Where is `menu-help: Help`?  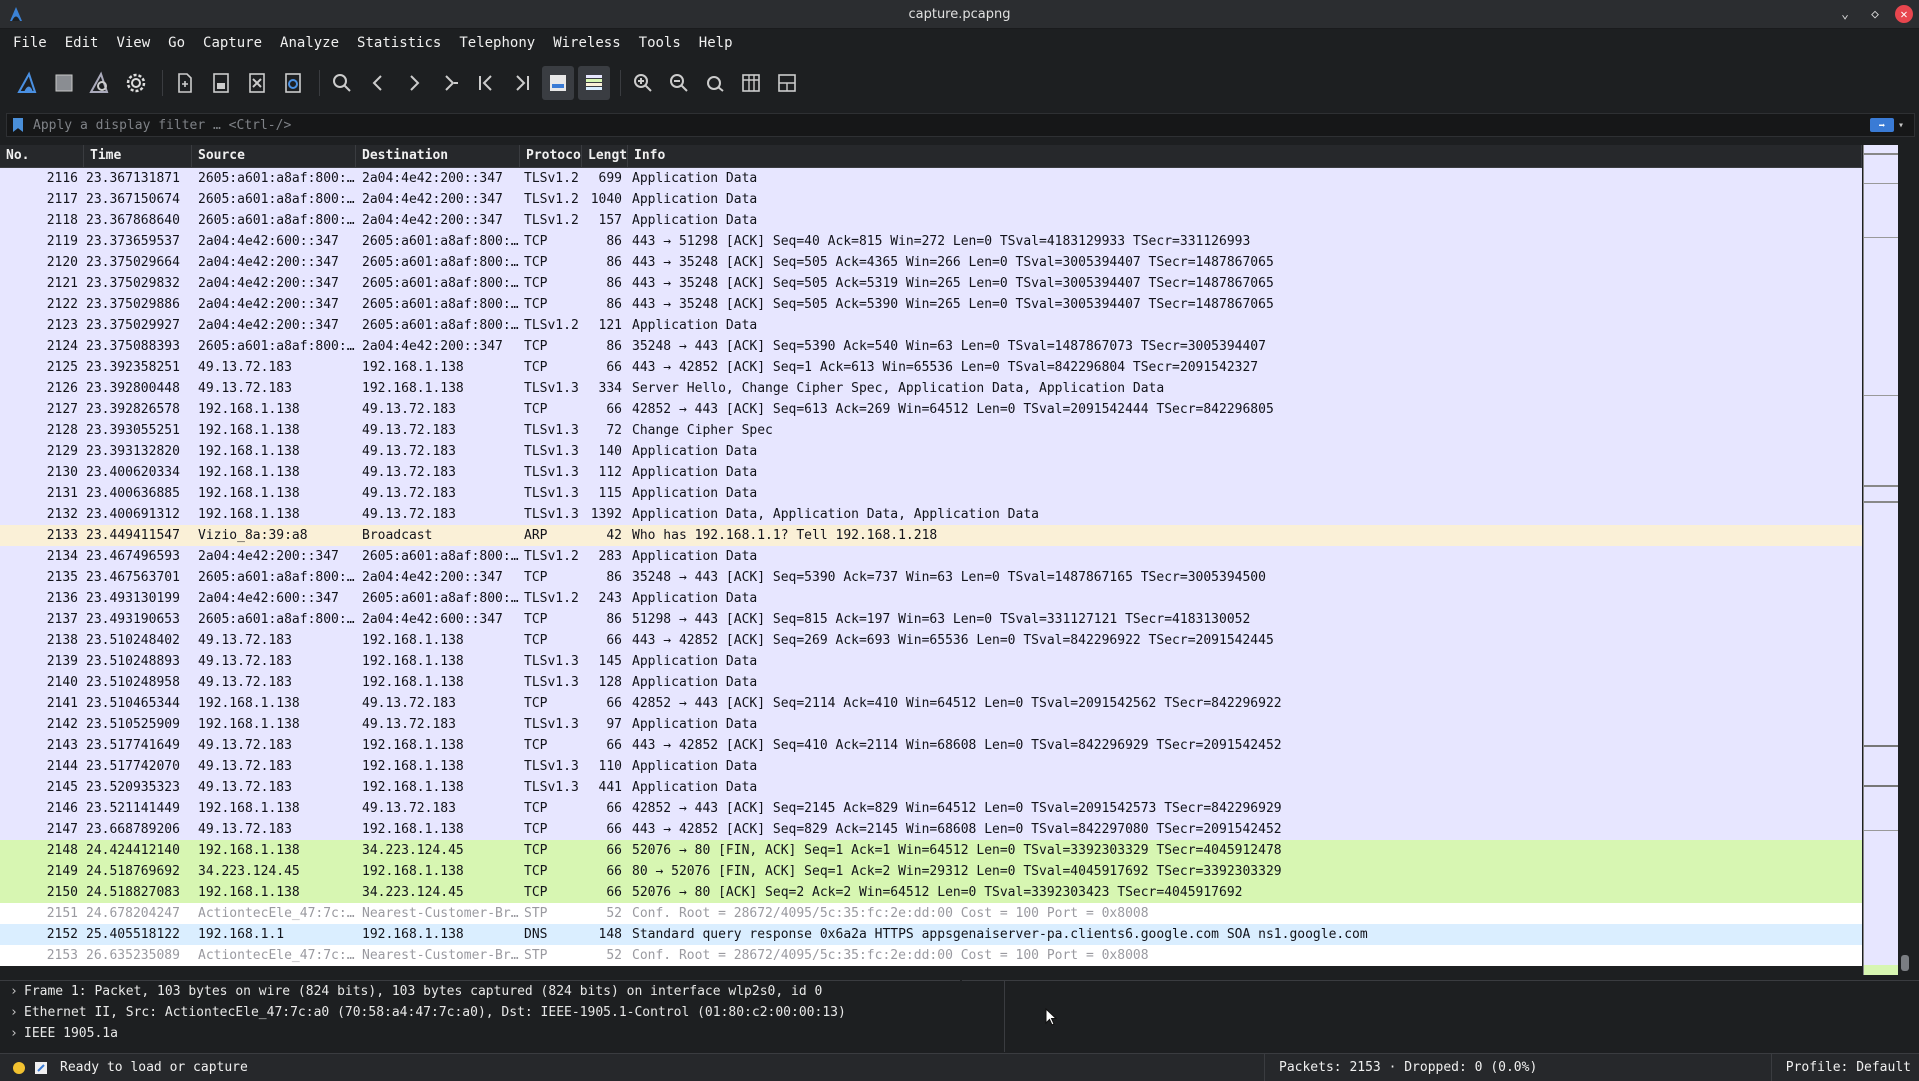
menu-help: Help is located at coordinates (716, 43).